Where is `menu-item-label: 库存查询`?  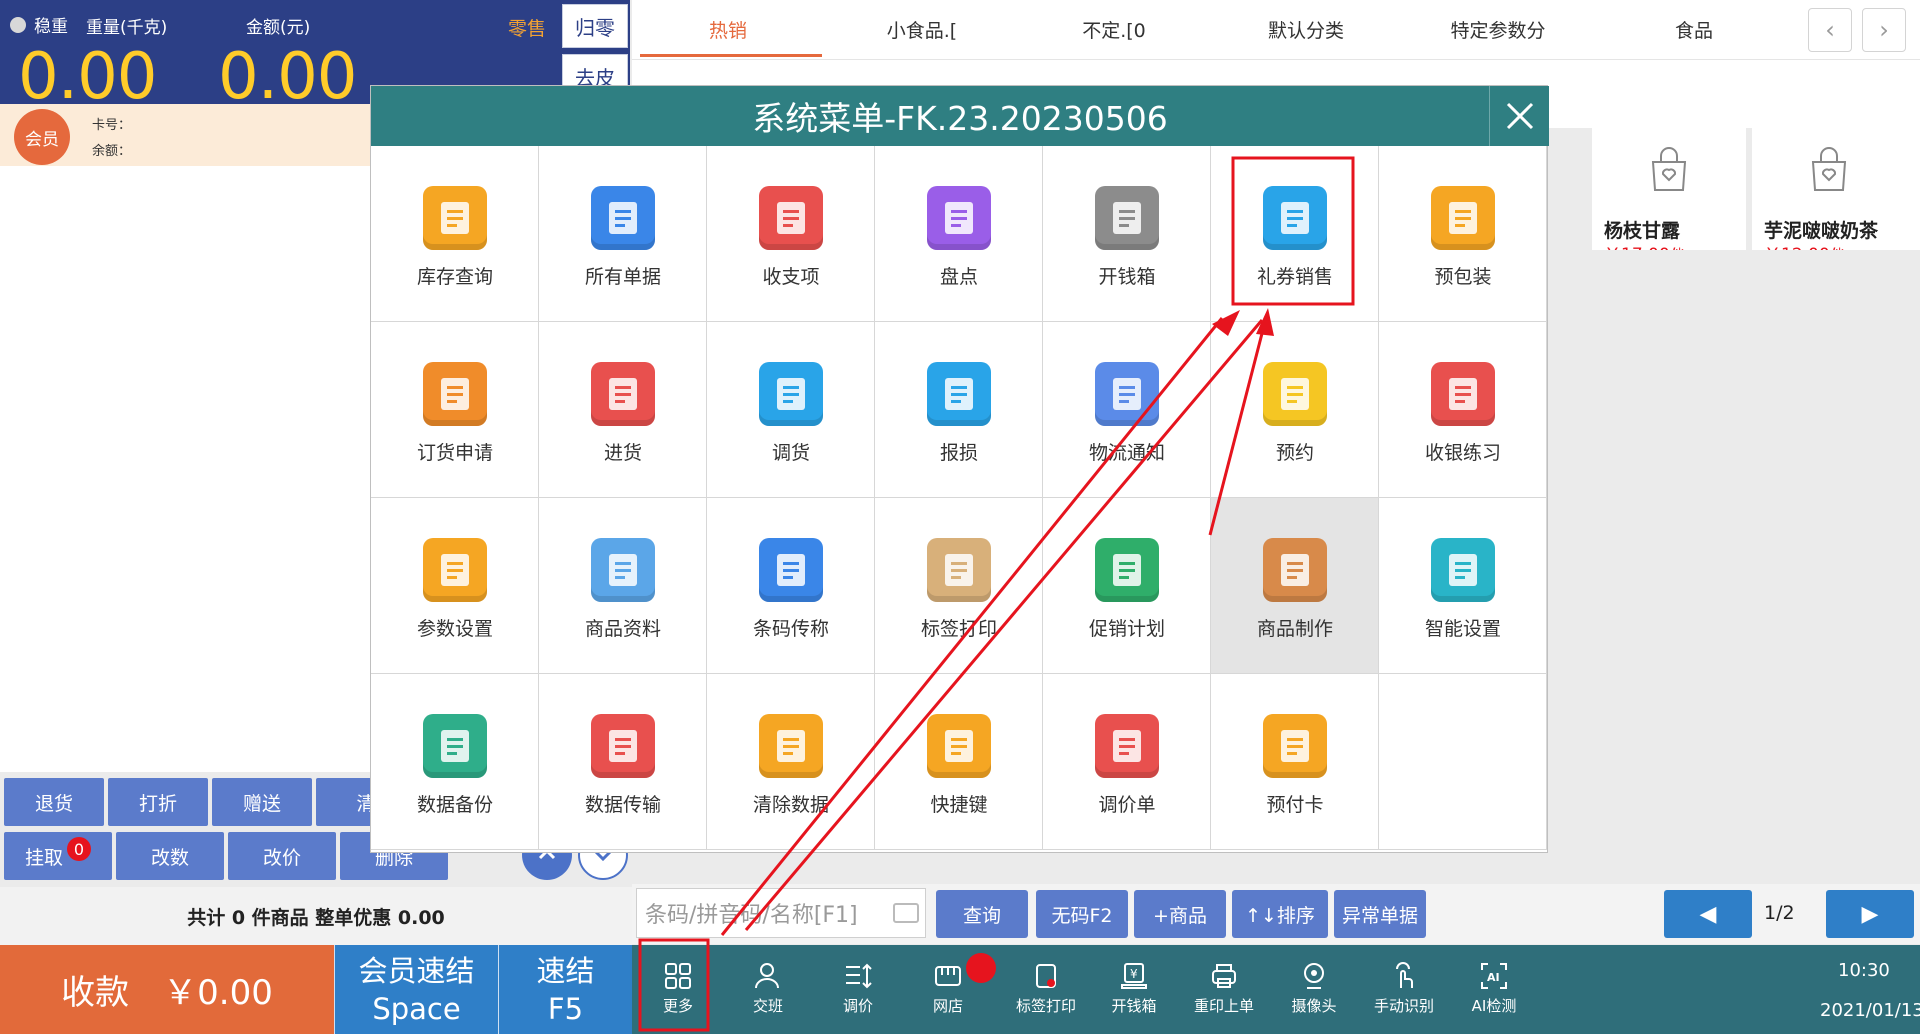 menu-item-label: 库存查询 is located at coordinates (454, 277).